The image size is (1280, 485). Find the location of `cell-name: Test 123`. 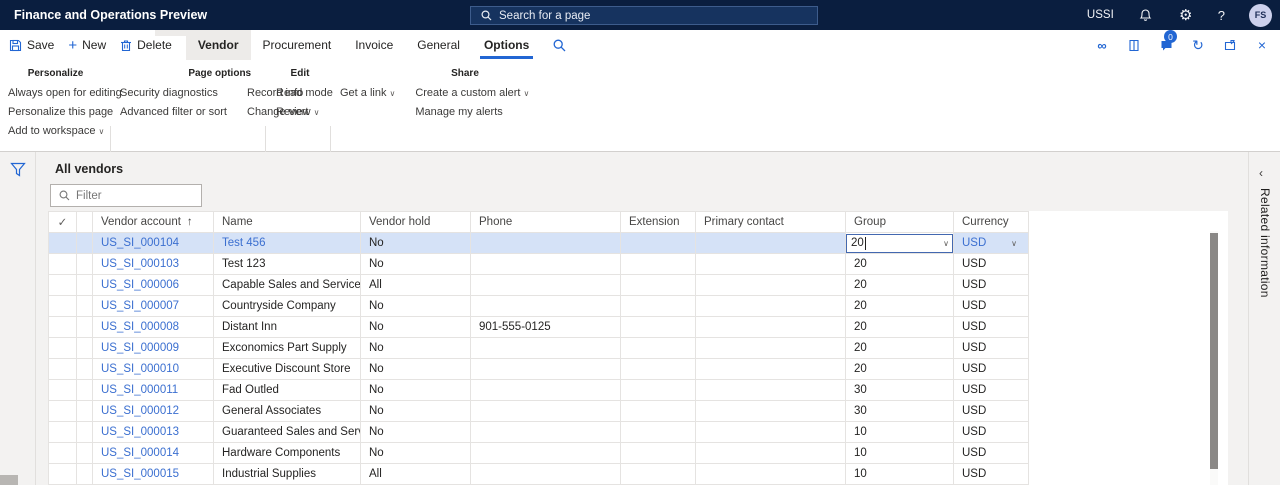

cell-name: Test 123 is located at coordinates (287, 264).